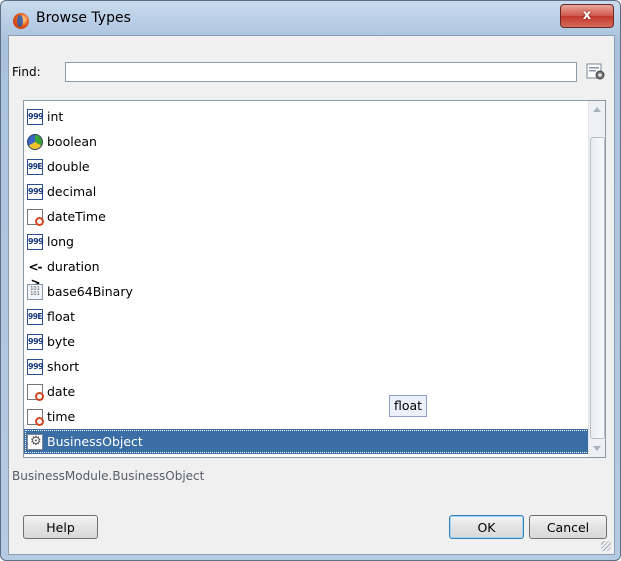 Image resolution: width=621 pixels, height=561 pixels. Describe the element at coordinates (606, 546) in the screenshot. I see `resize-grip` at that location.